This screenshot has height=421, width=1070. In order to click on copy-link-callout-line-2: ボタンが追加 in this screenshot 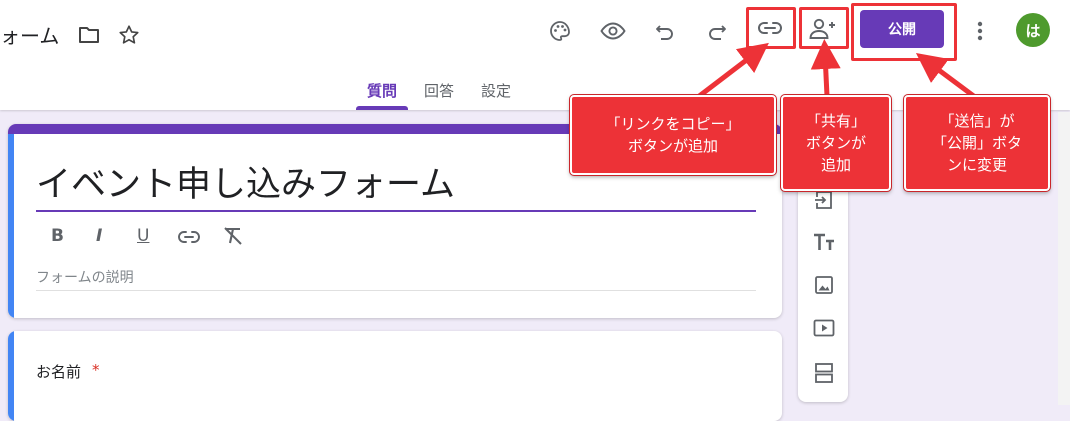, I will do `click(672, 146)`.